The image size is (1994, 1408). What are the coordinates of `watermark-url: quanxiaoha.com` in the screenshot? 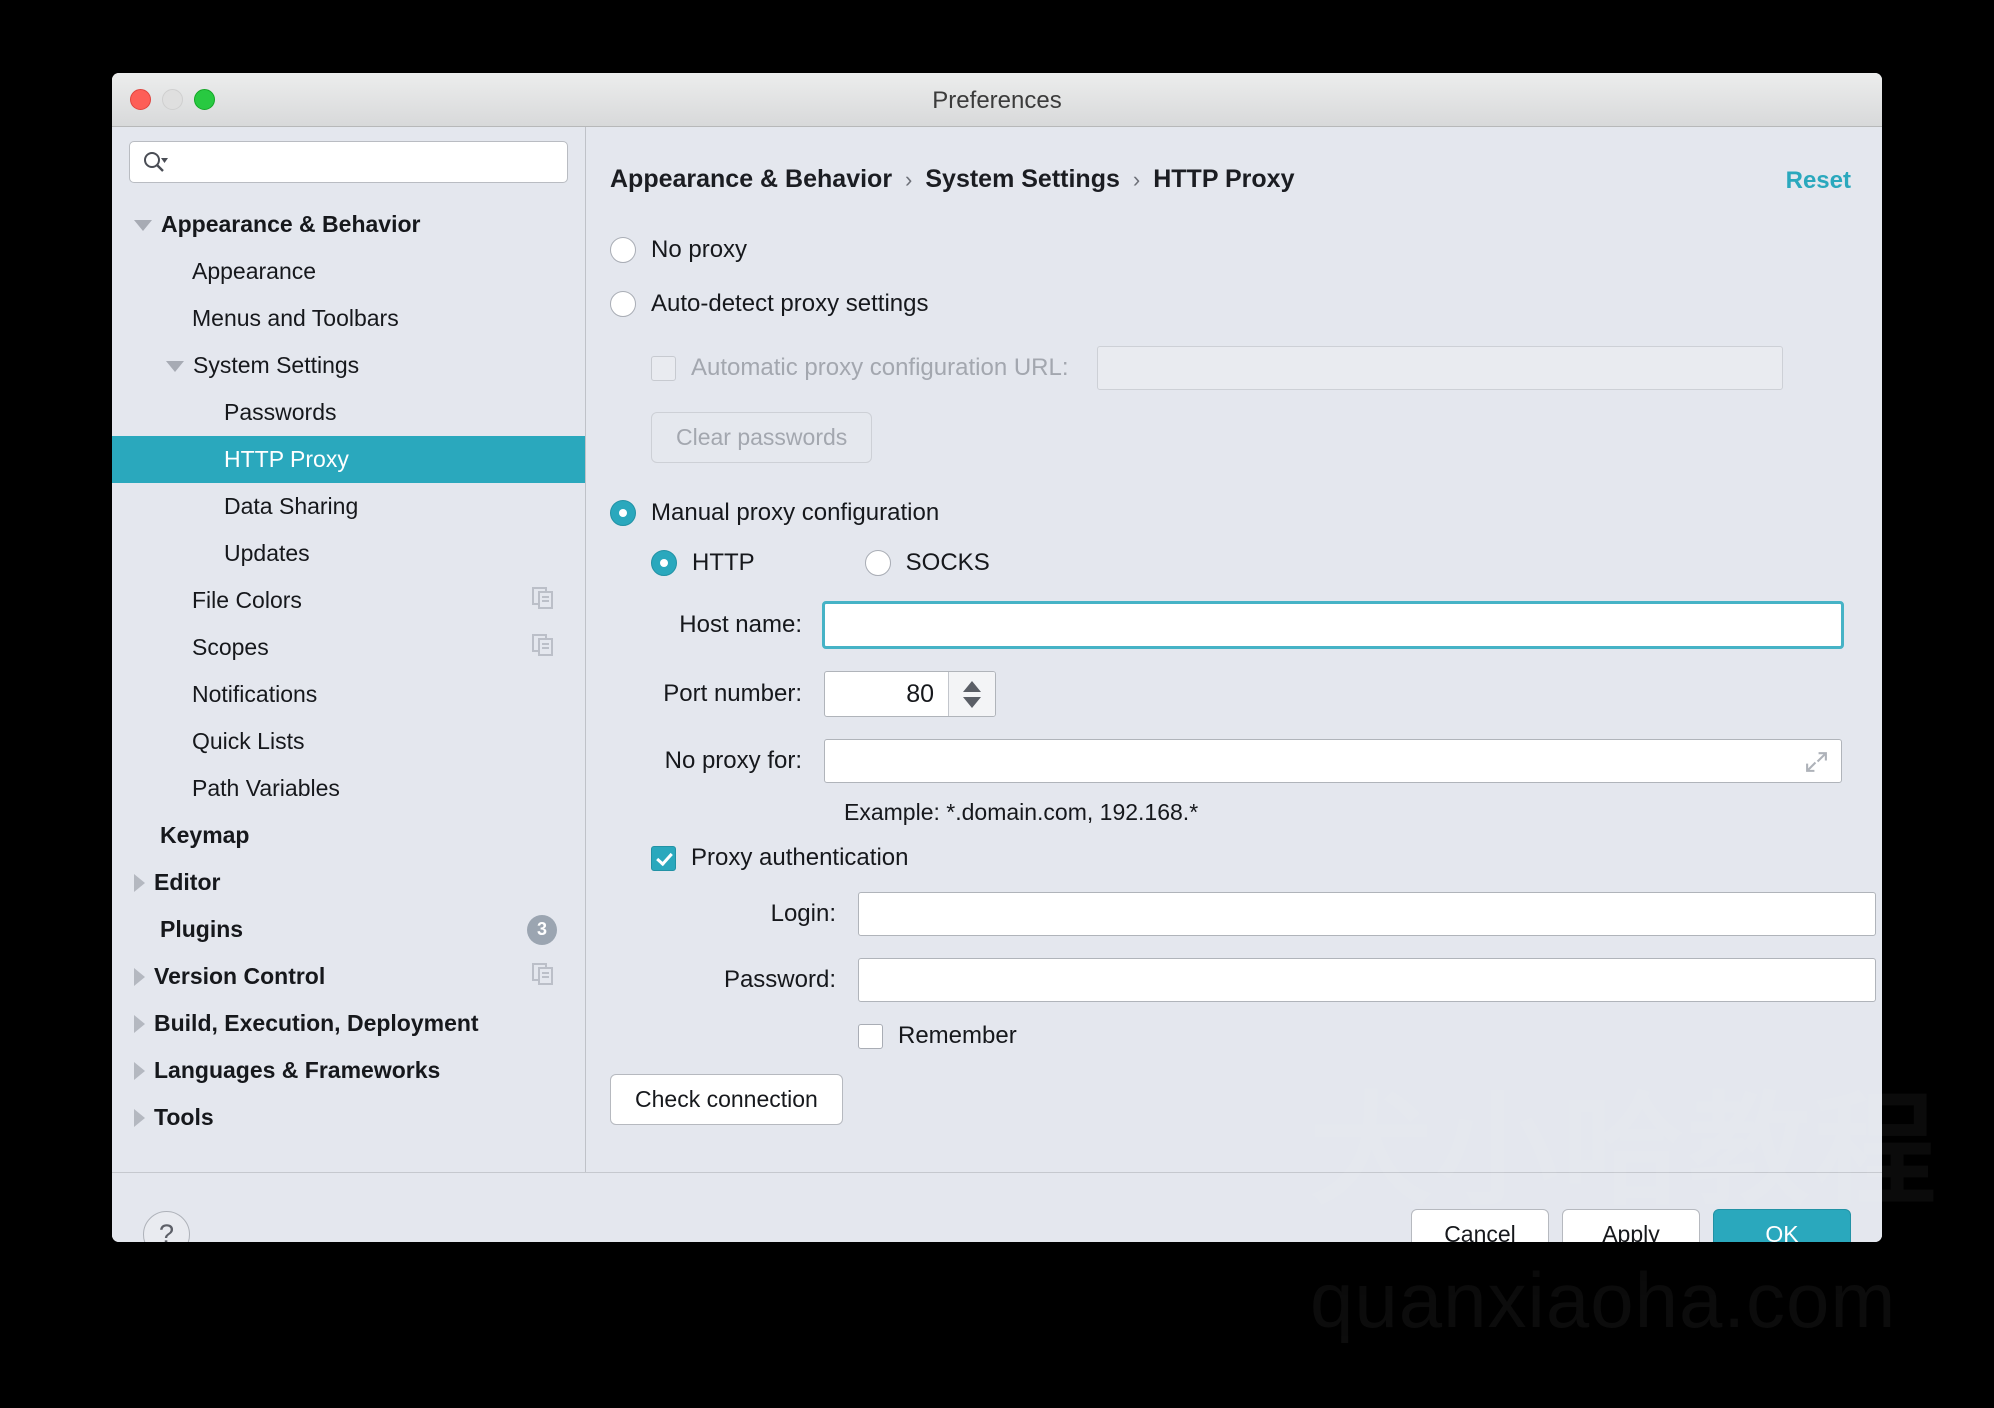 It's located at (1603, 1300).